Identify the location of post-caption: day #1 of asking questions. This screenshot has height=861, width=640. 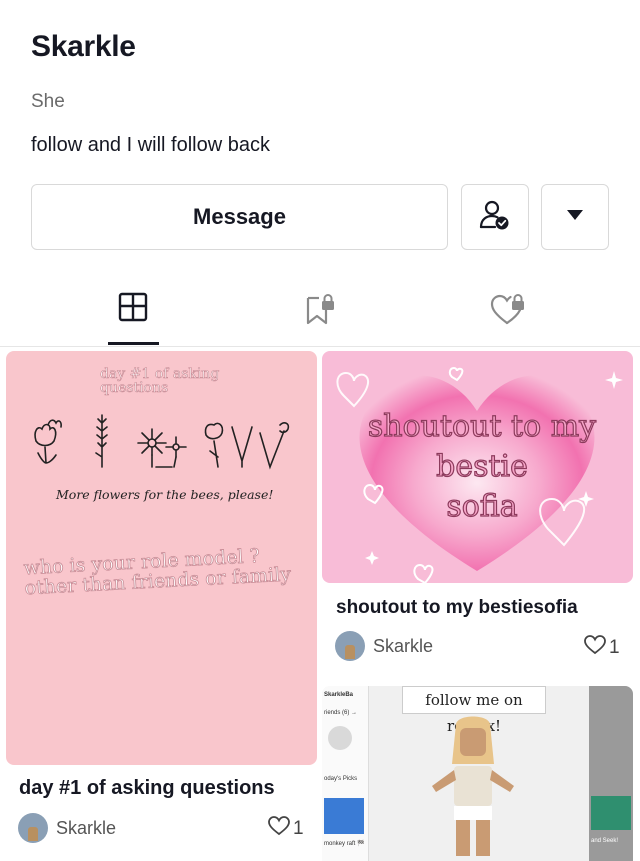
(147, 788).